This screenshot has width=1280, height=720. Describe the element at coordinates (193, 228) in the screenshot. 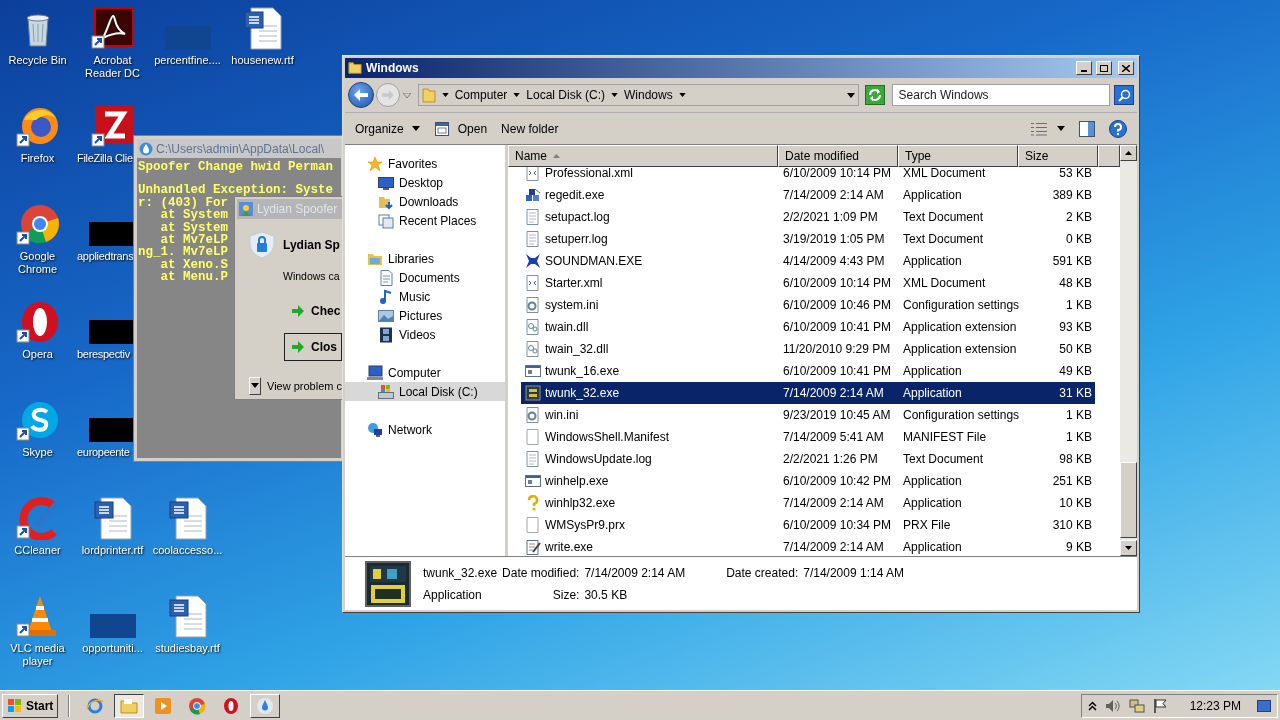

I see `console-line: at System` at that location.